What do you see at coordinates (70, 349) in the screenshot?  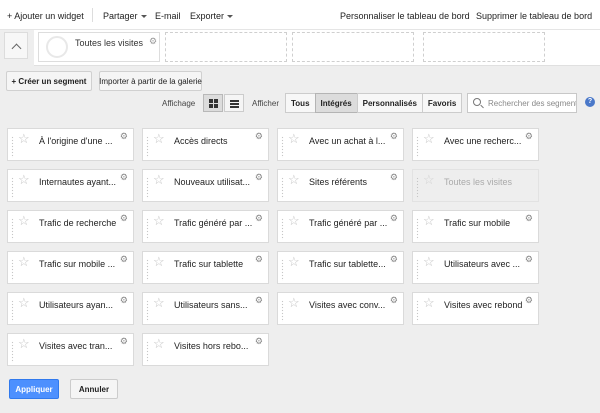 I see `segment-card: ☆ Visites avec tran... ⚙` at bounding box center [70, 349].